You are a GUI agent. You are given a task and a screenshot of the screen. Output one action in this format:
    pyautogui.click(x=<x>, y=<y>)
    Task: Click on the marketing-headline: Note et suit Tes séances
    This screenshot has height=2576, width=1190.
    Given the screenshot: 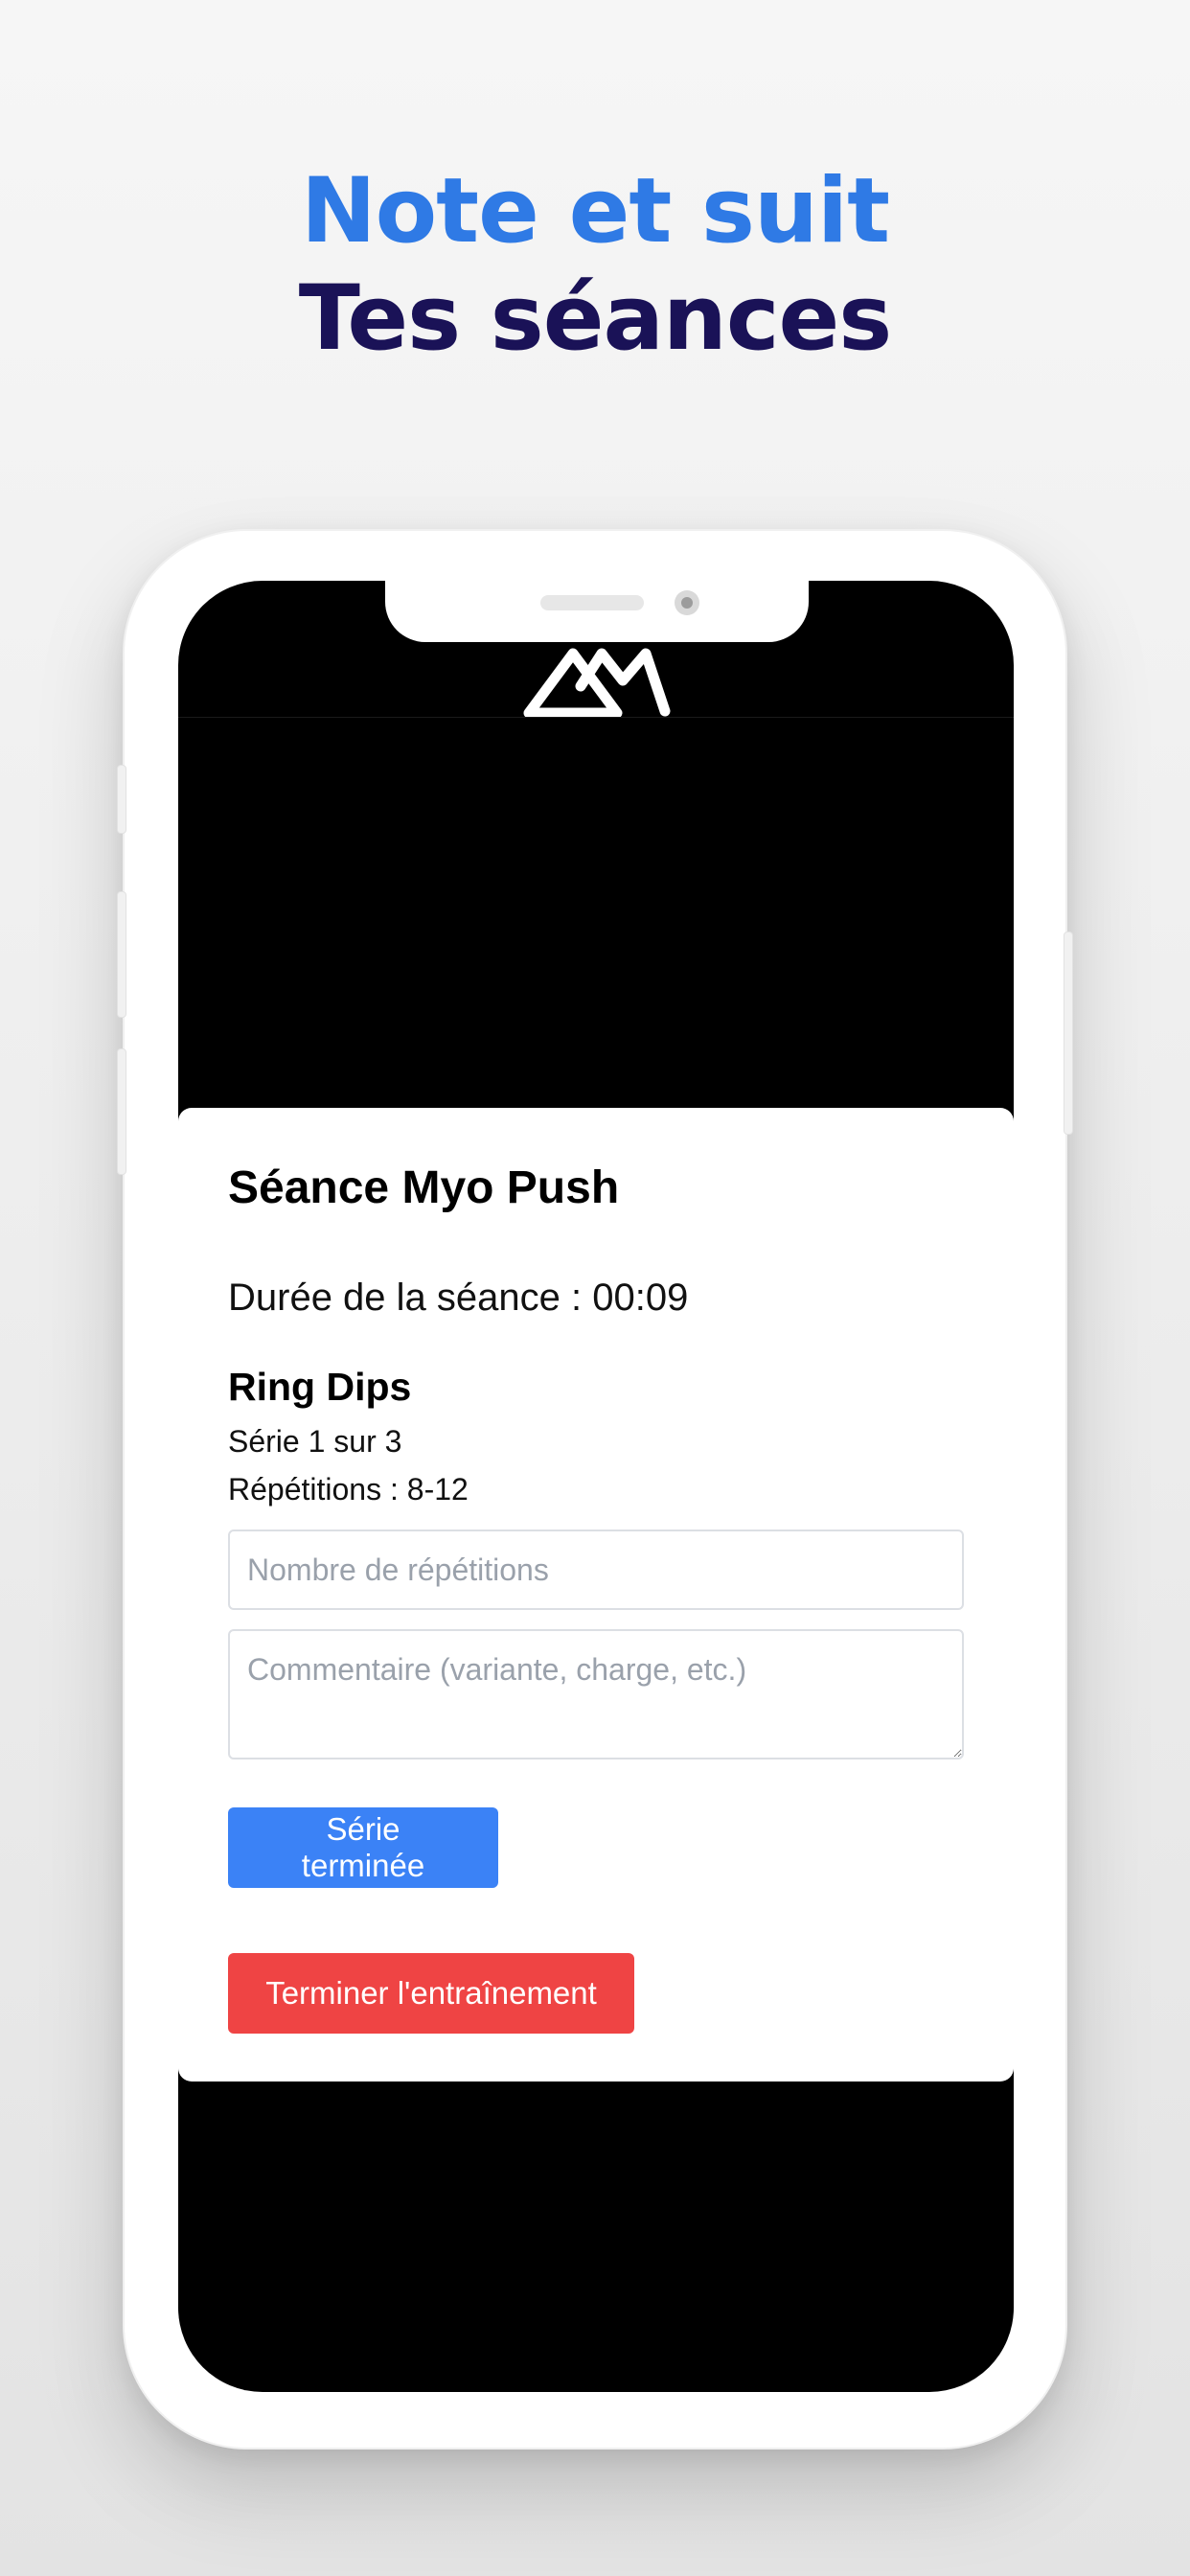 What is the action you would take?
    pyautogui.click(x=595, y=265)
    